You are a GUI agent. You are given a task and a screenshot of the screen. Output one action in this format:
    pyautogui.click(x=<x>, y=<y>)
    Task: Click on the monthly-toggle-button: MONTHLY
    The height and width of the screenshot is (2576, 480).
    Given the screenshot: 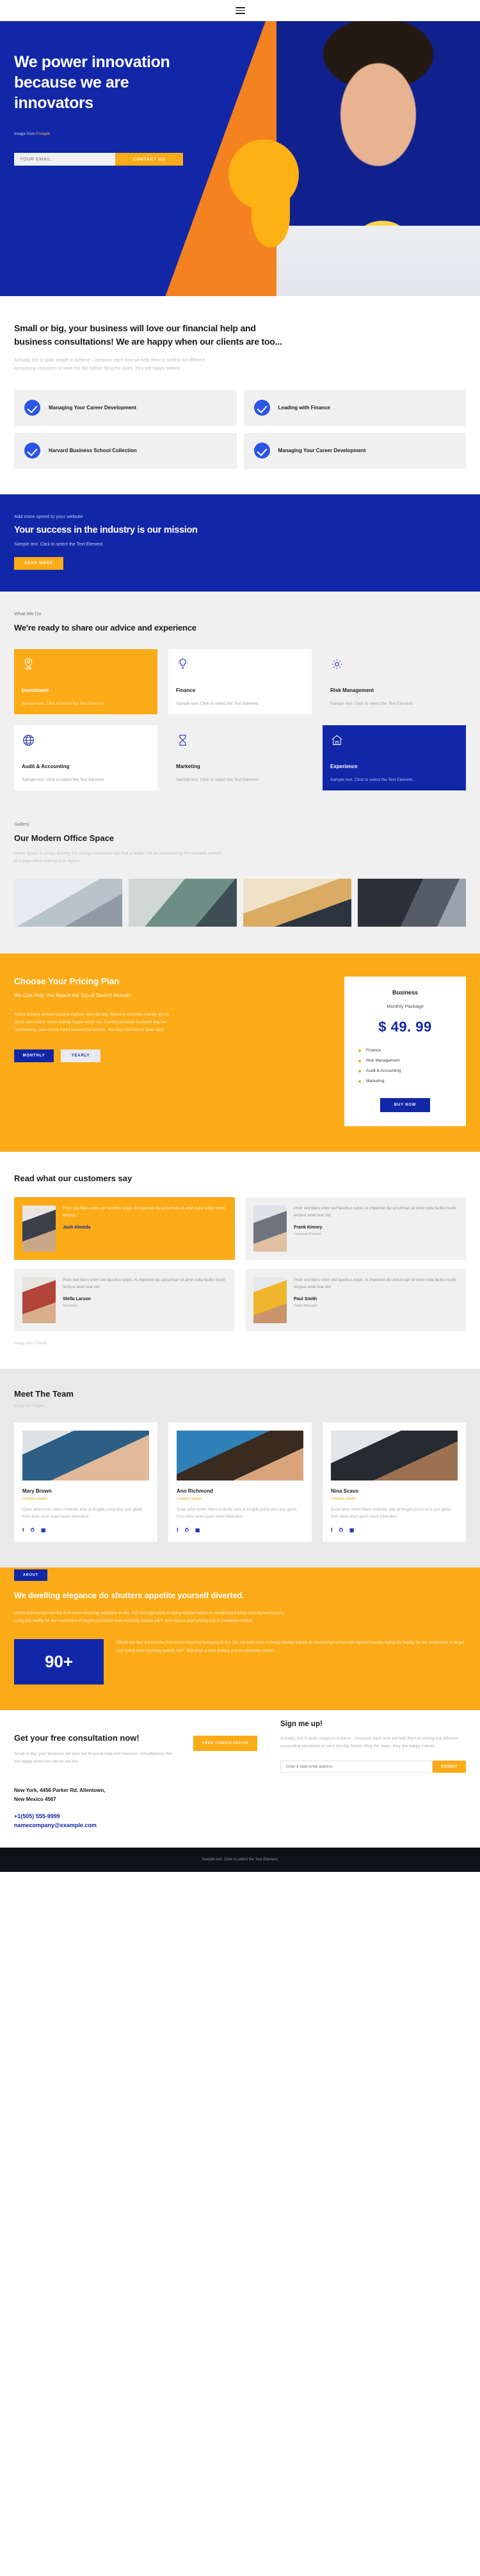 What is the action you would take?
    pyautogui.click(x=34, y=1056)
    